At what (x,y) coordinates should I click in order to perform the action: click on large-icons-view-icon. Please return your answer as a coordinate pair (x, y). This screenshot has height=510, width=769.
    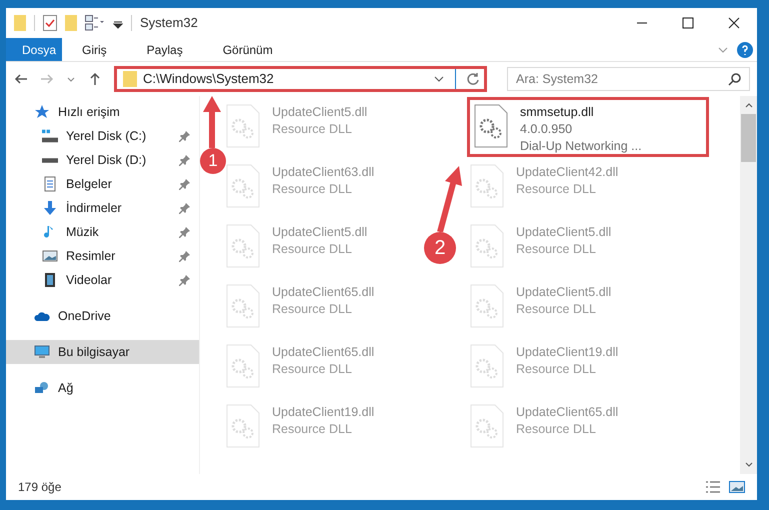
    Looking at the image, I should click on (737, 487).